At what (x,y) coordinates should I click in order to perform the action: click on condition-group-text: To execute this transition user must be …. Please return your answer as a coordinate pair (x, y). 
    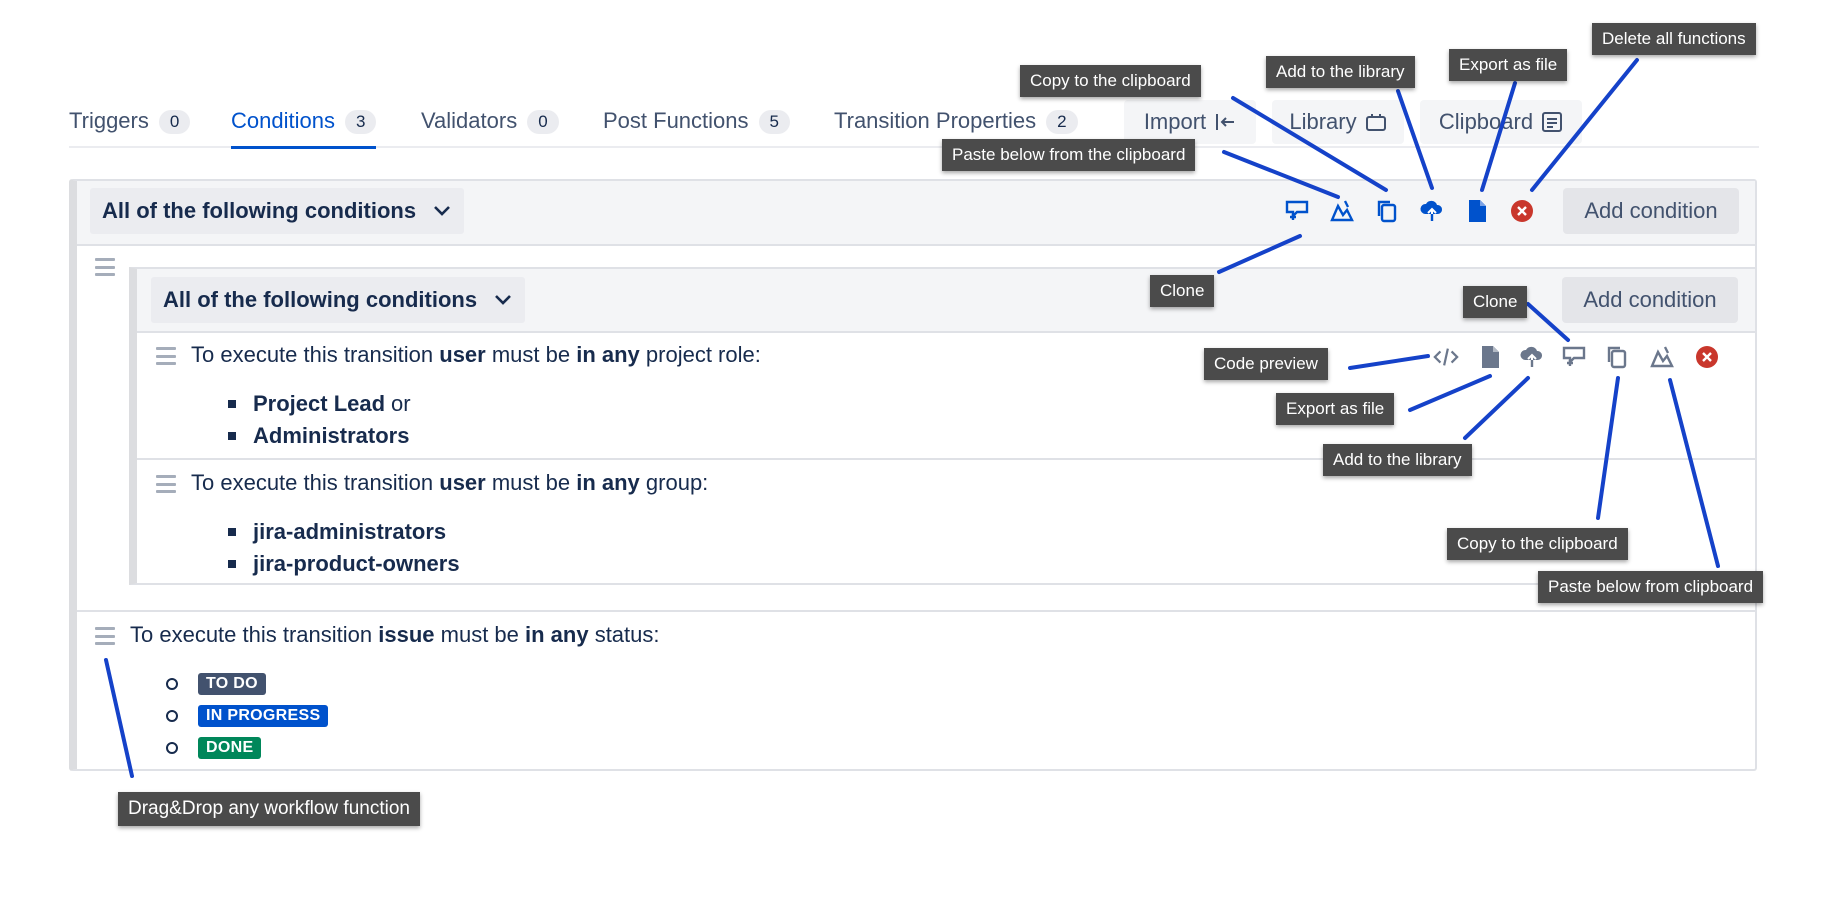
    Looking at the image, I should click on (450, 482).